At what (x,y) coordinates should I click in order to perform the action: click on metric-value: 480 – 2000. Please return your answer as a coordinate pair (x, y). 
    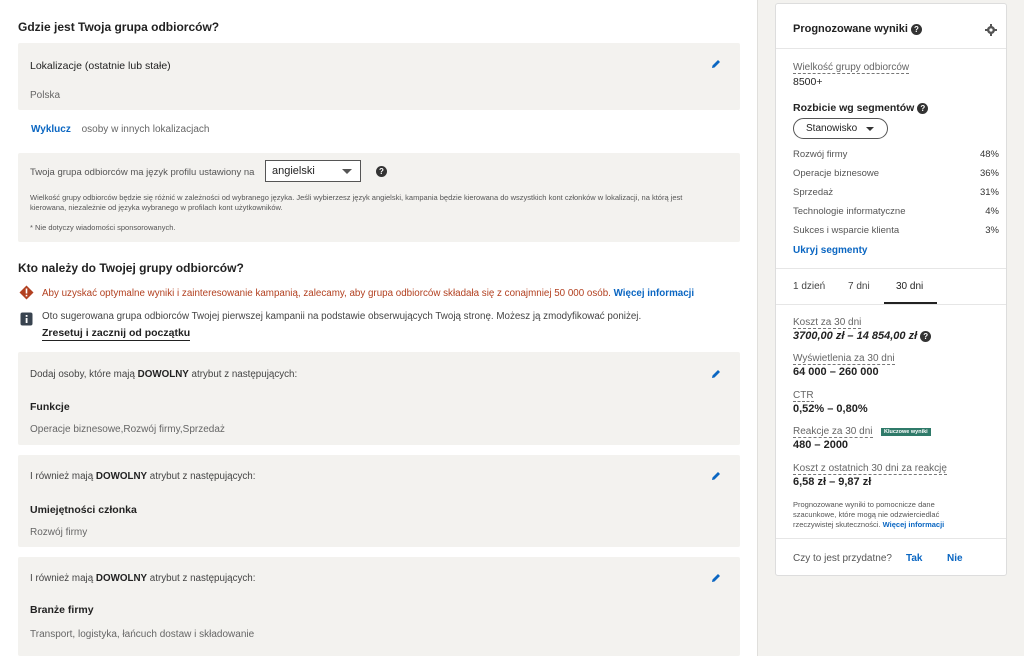
    Looking at the image, I should click on (821, 445).